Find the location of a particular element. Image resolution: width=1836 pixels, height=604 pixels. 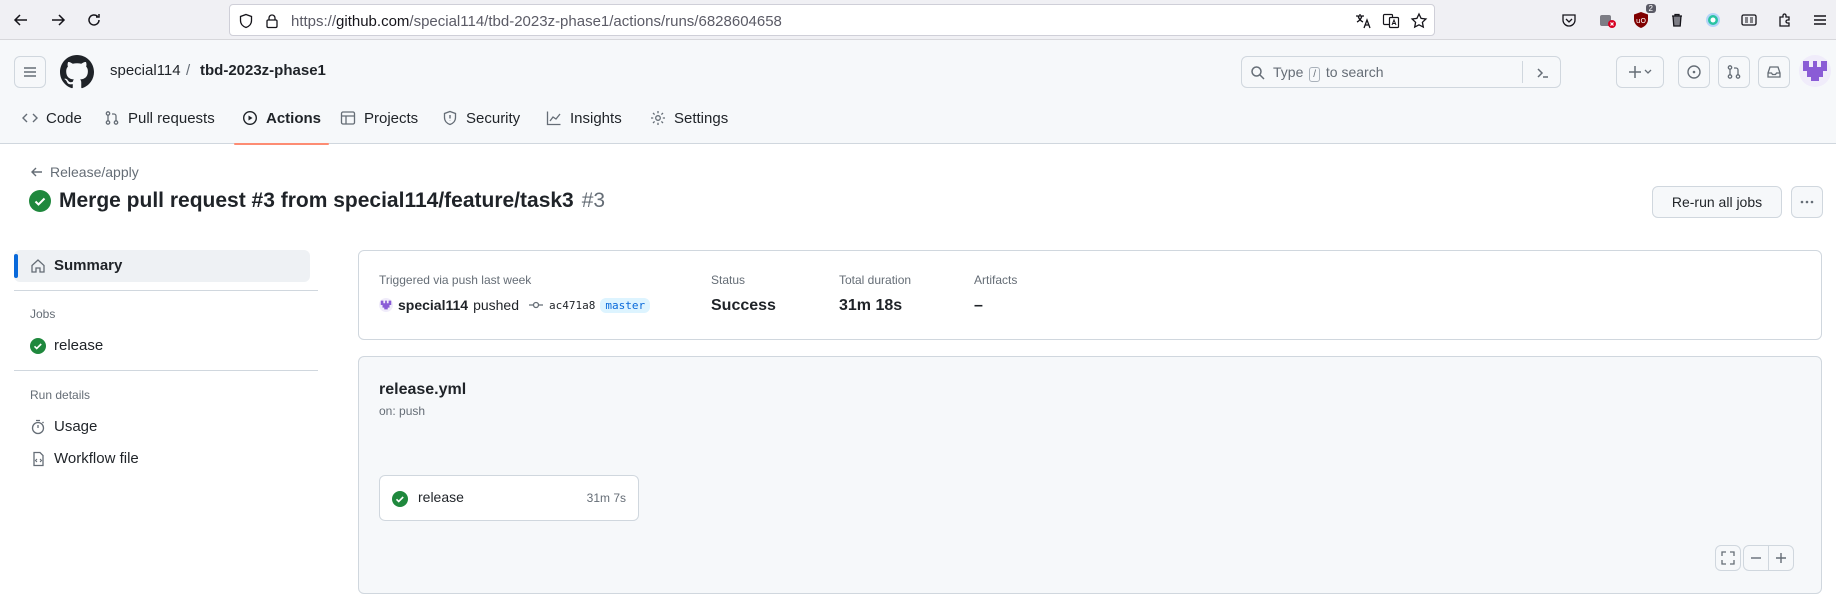

tab-actions-label: Actions is located at coordinates (294, 118).